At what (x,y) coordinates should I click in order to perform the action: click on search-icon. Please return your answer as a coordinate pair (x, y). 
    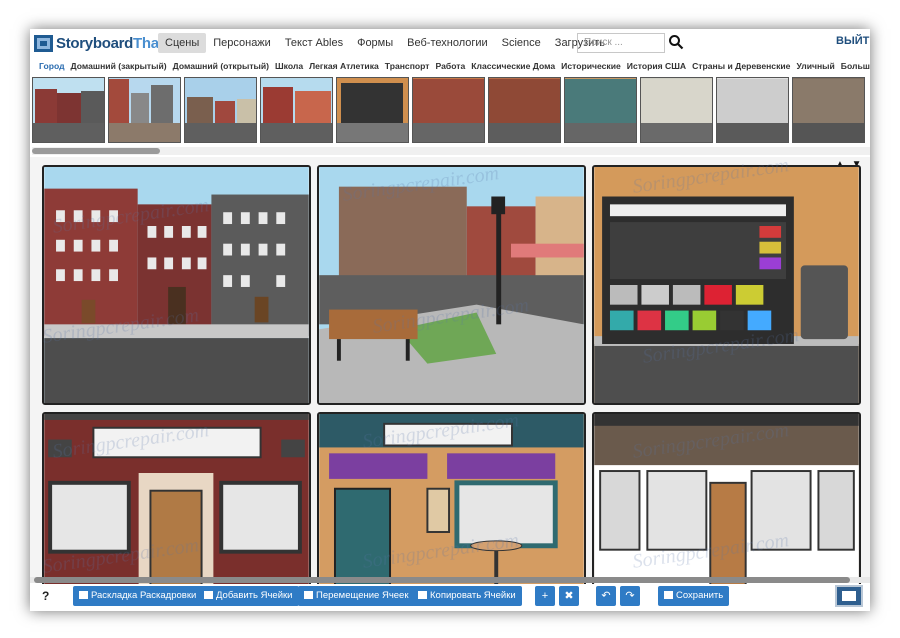
    Looking at the image, I should click on (676, 42).